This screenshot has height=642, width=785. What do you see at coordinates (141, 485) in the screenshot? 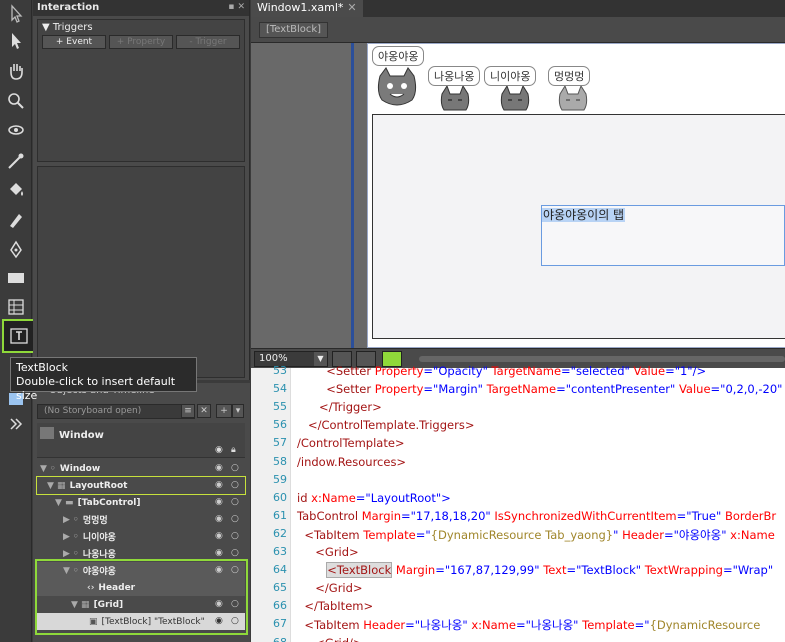
I see `tree-row: ▼ ▦ LayoutRoot ◉ ○` at bounding box center [141, 485].